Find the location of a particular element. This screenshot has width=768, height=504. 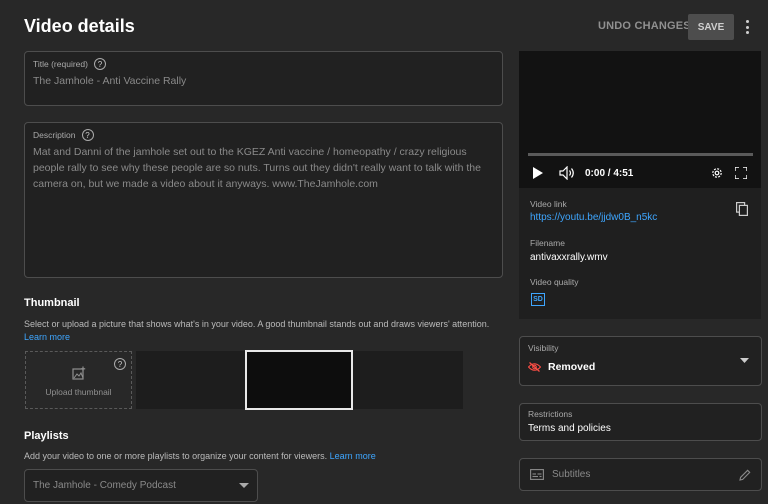

progress-bar is located at coordinates (640, 154).